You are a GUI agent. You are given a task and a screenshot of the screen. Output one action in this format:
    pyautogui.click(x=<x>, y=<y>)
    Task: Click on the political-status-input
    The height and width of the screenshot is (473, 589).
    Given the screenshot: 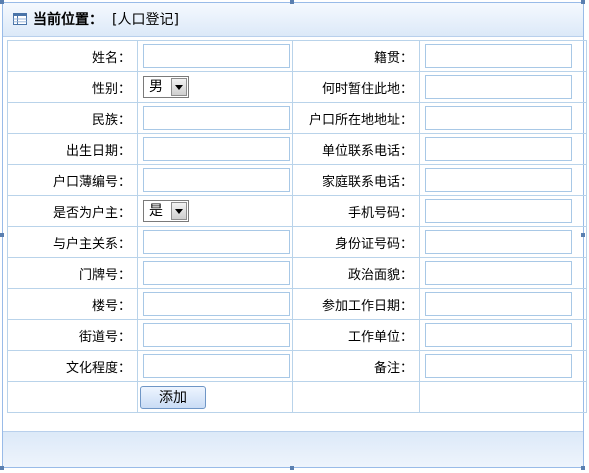 What is the action you would take?
    pyautogui.click(x=498, y=273)
    